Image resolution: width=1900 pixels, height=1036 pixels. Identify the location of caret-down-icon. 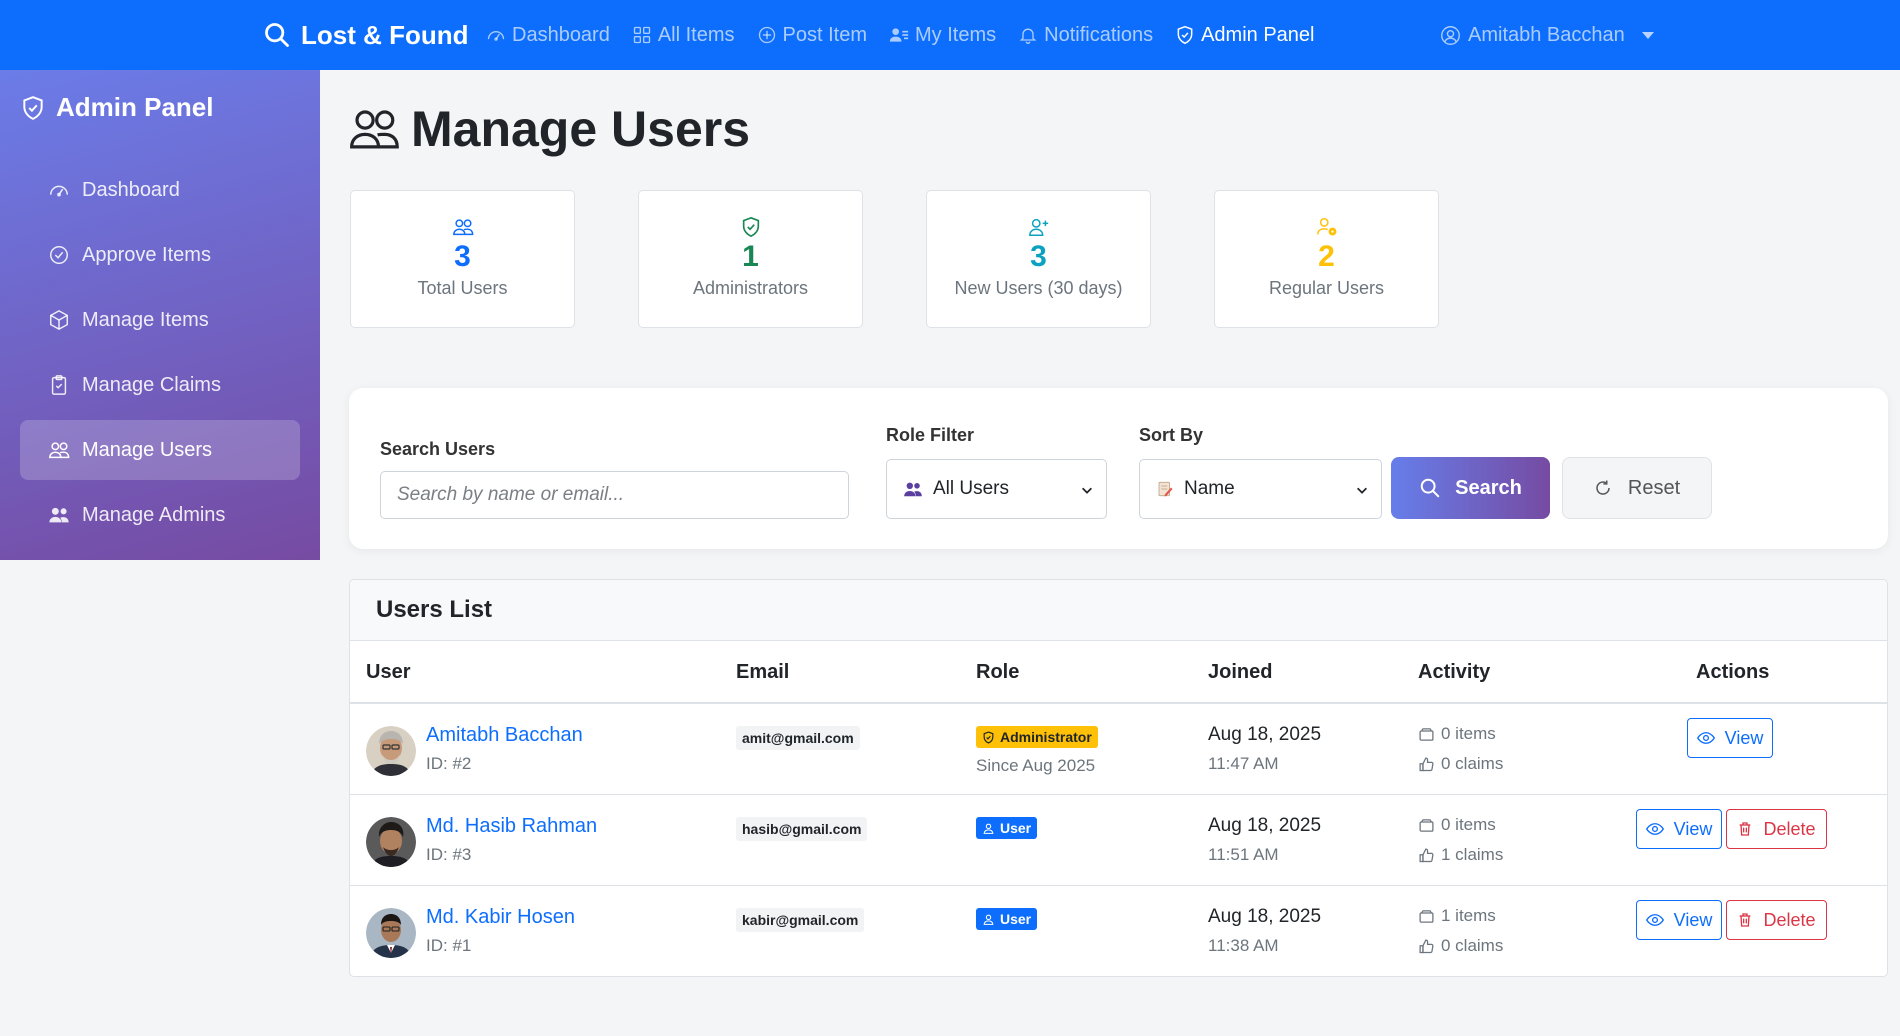
(1647, 35).